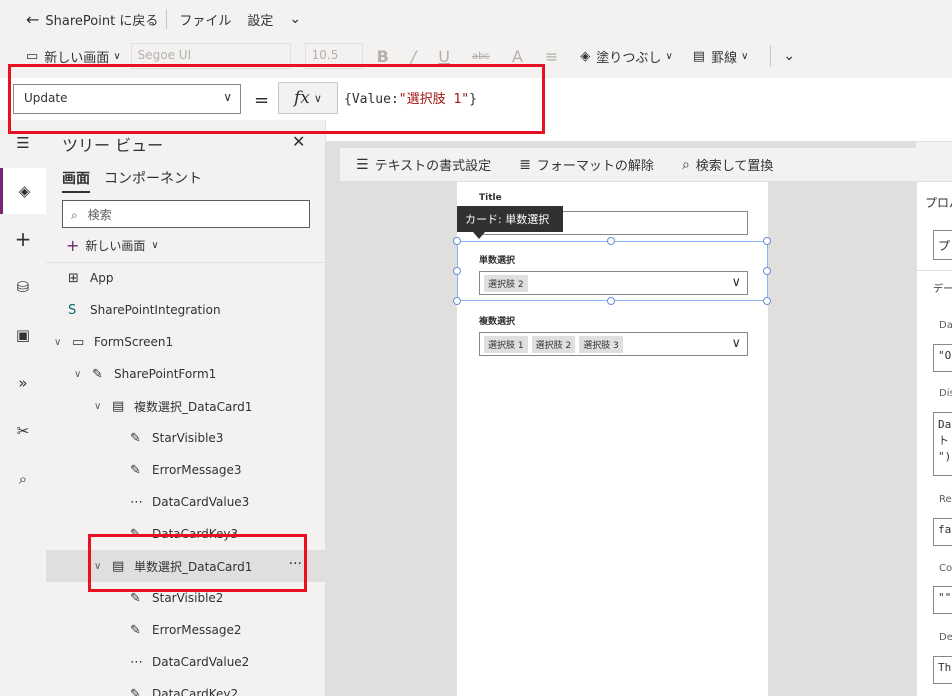 Image resolution: width=952 pixels, height=696 pixels. Describe the element at coordinates (189, 662) in the screenshot. I see `tree-node-datacardvalue2: ⋯ DataCardValue2` at that location.